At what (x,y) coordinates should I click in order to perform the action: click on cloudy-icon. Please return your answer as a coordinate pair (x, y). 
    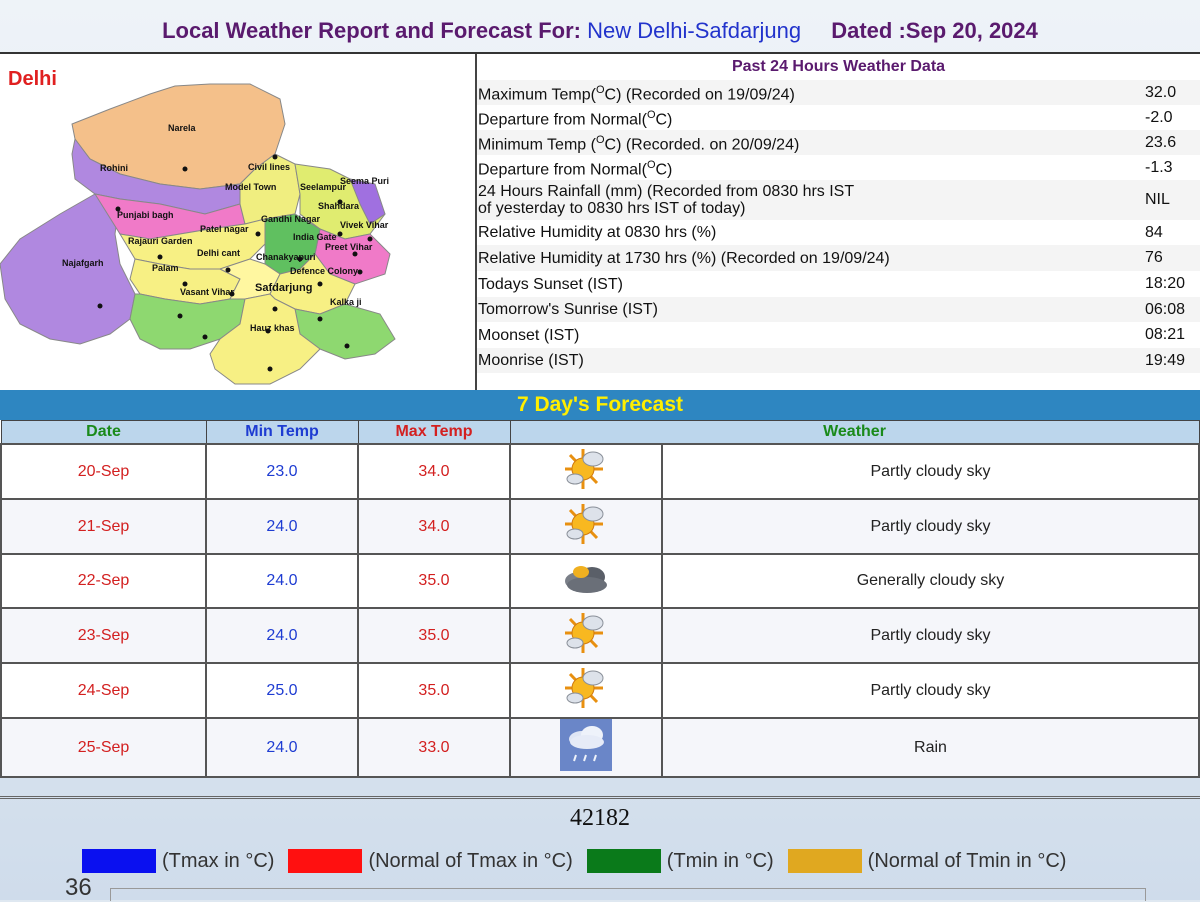
    Looking at the image, I should click on (586, 581).